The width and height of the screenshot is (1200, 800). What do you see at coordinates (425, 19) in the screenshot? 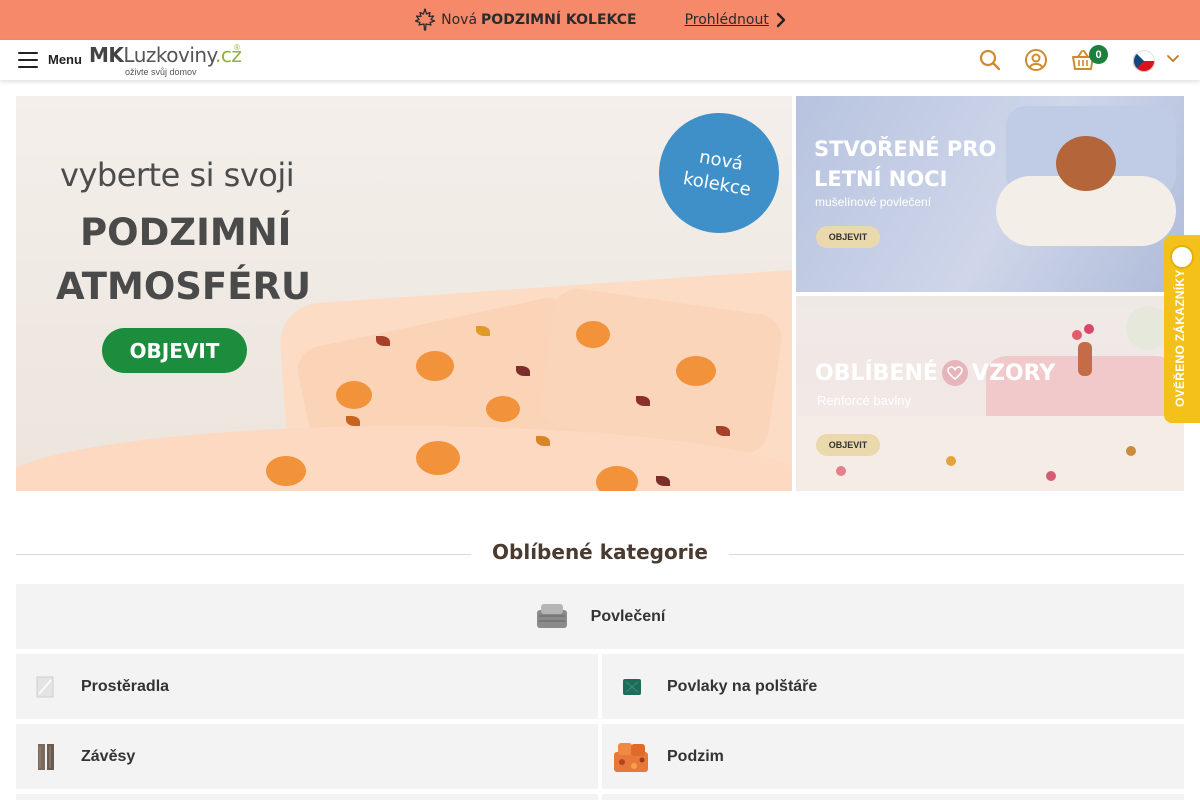
I see `maple-leaf-icon` at bounding box center [425, 19].